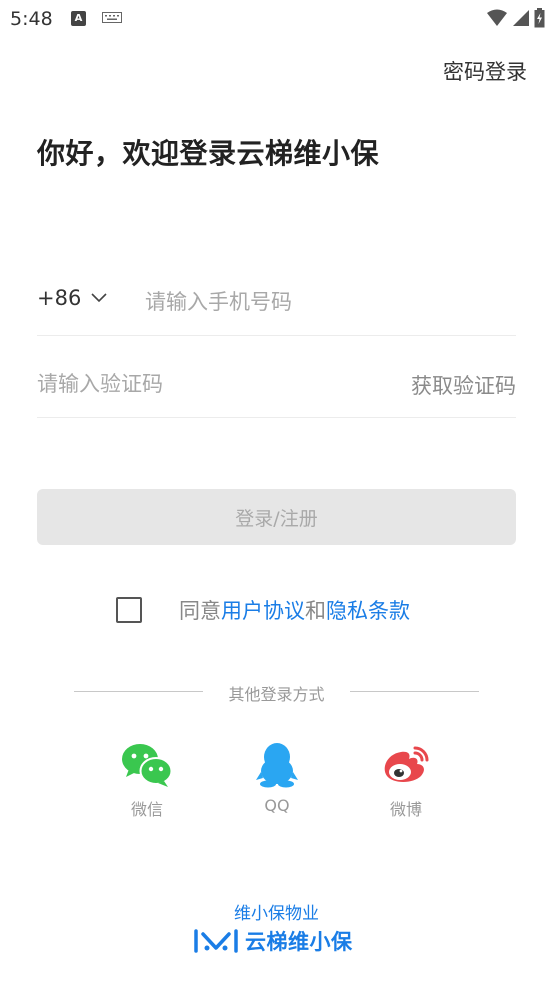 The width and height of the screenshot is (553, 984). I want to click on chevron-down-icon, so click(99, 298).